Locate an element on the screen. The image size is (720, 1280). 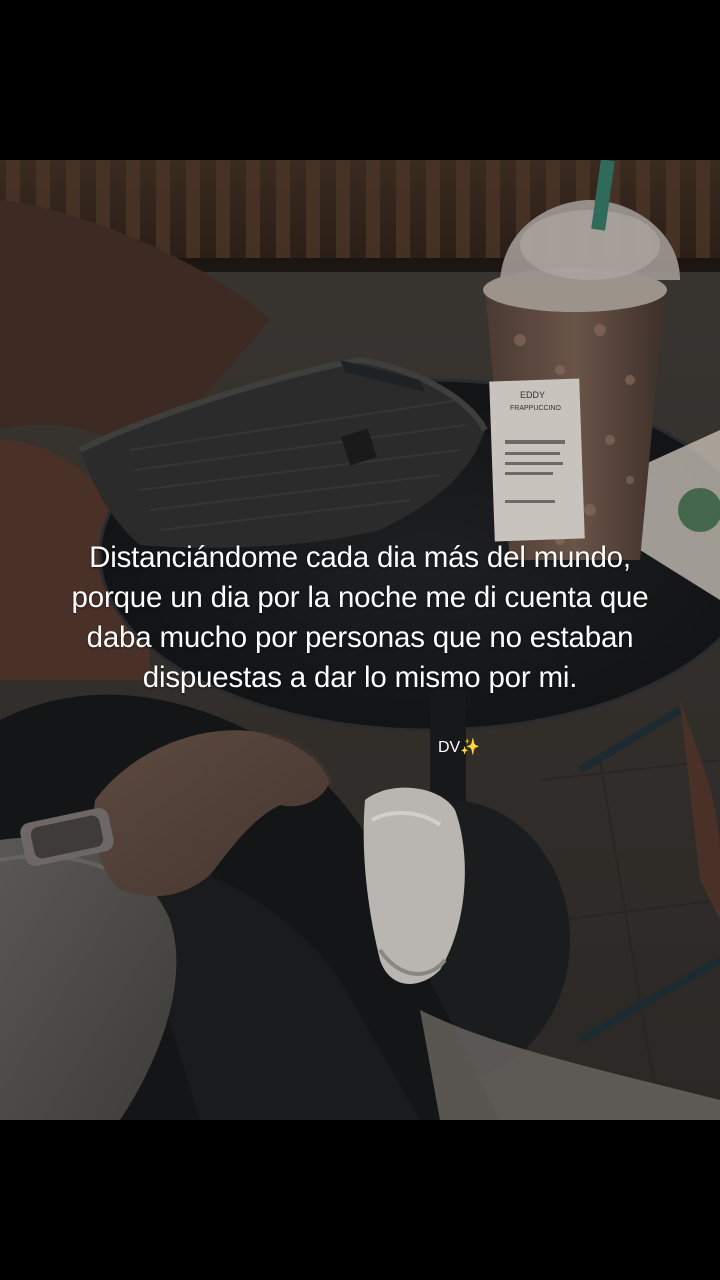
signature-text: DV is located at coordinates (449, 747).